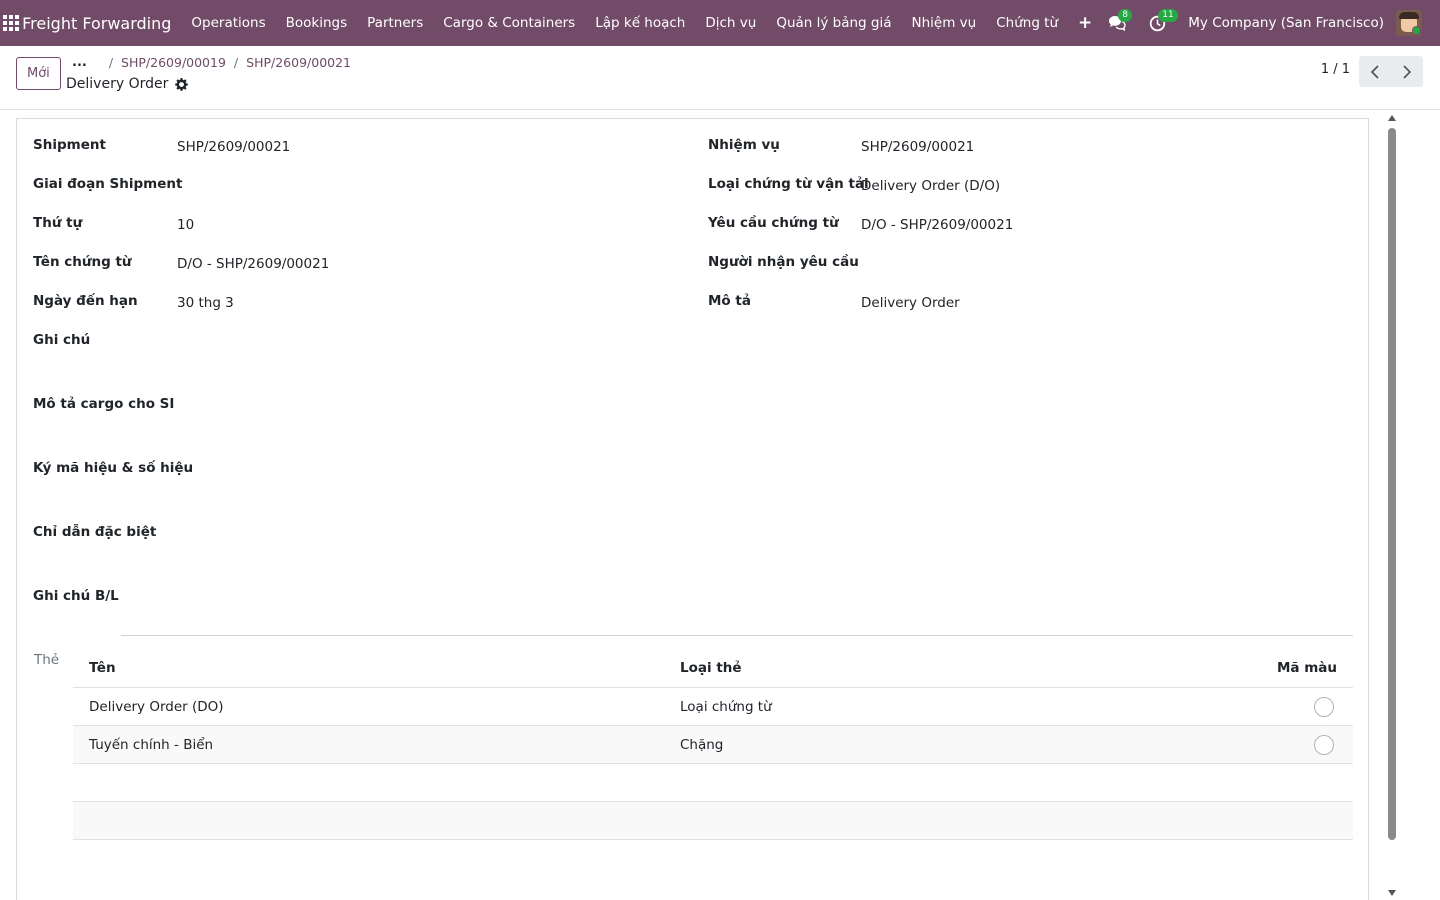  I want to click on menu-operations: Operations, so click(228, 23).